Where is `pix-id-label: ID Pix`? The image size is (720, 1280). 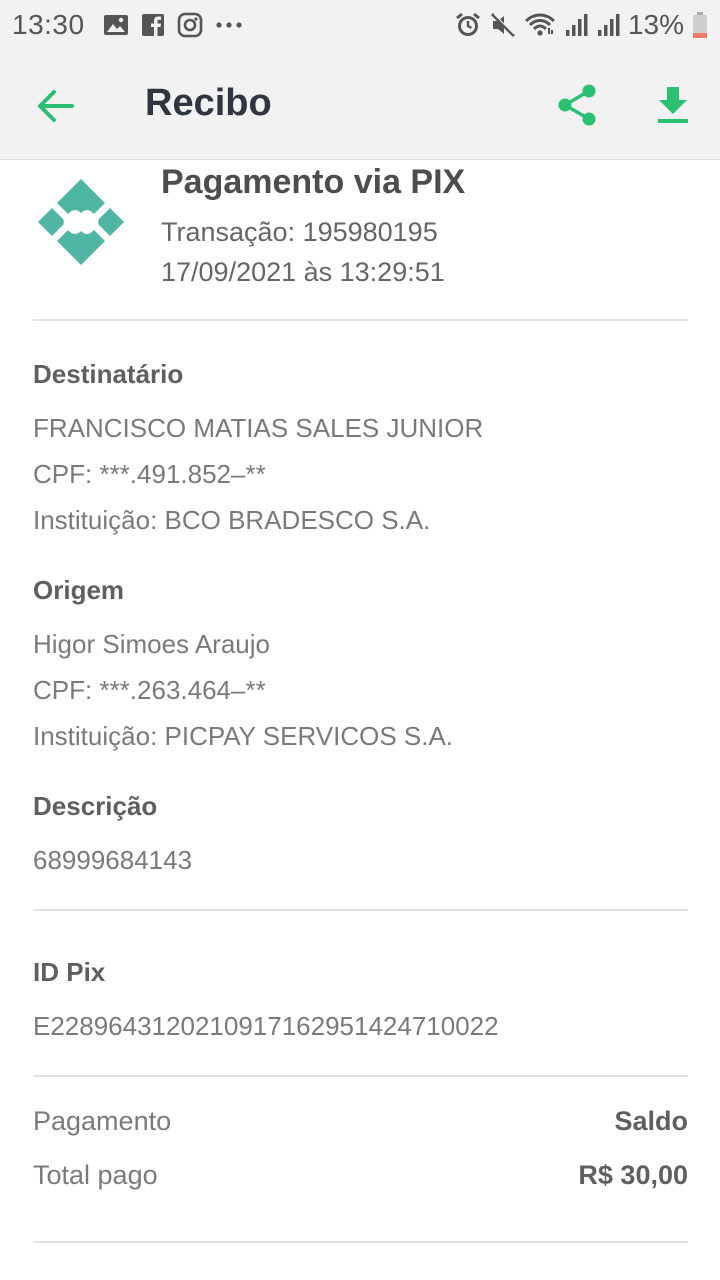 pix-id-label: ID Pix is located at coordinates (69, 972).